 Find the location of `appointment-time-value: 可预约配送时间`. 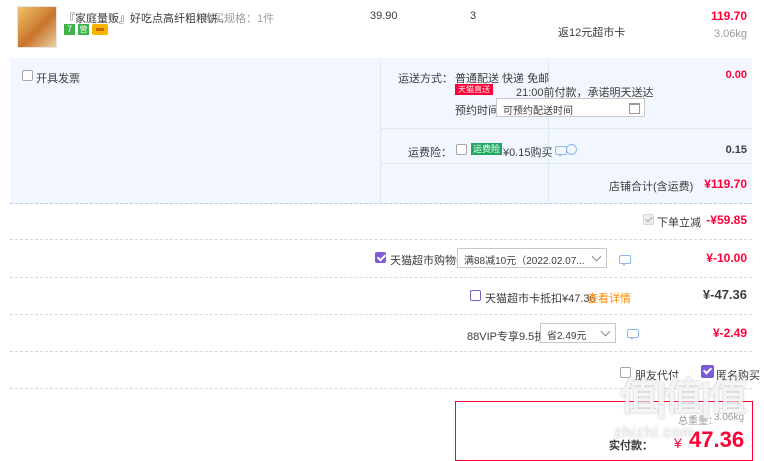

appointment-time-value: 可预约配送时间 is located at coordinates (538, 111).